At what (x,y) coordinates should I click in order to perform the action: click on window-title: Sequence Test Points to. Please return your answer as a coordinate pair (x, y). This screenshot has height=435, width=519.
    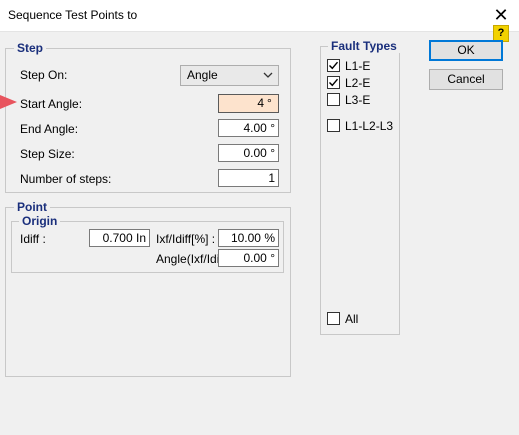
    Looking at the image, I should click on (73, 15).